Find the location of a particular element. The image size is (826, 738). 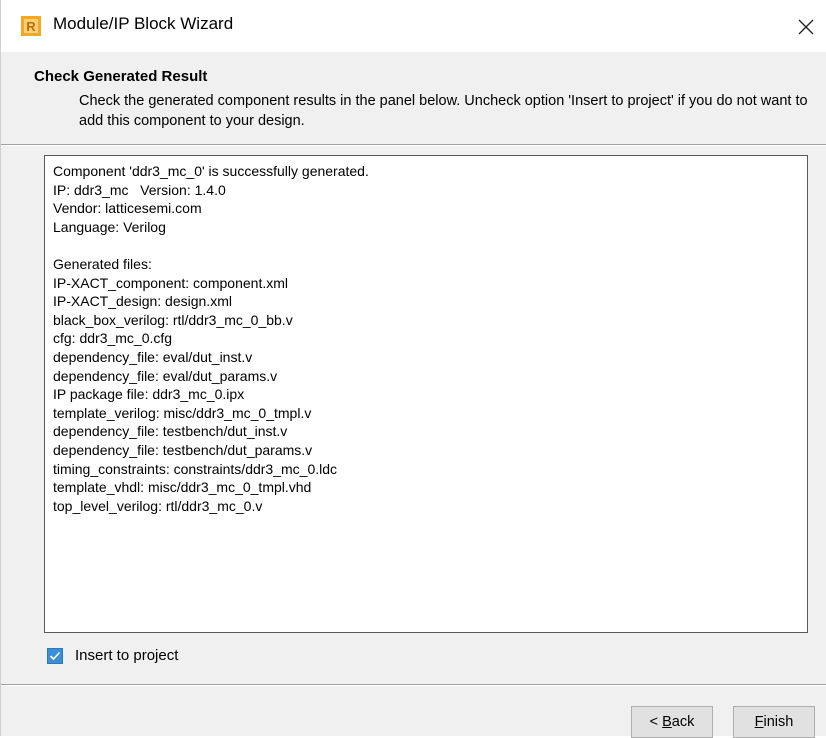

finish-label-rest: inish is located at coordinates (778, 722).